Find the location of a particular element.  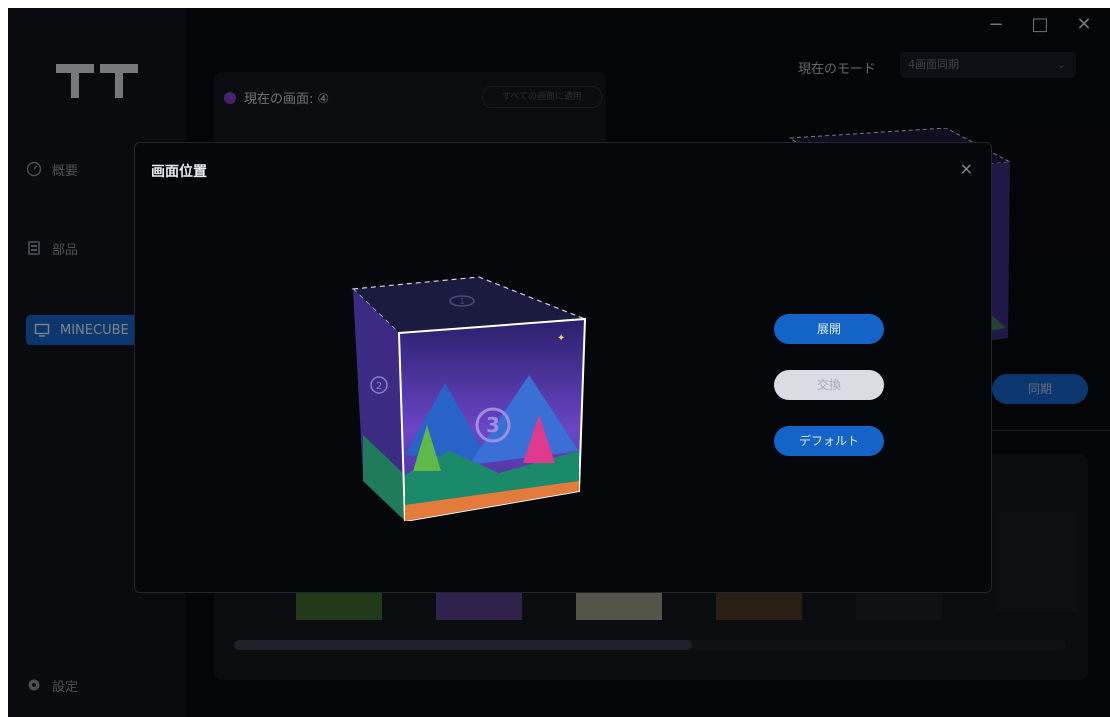

cube-side-number: 2 is located at coordinates (379, 386).